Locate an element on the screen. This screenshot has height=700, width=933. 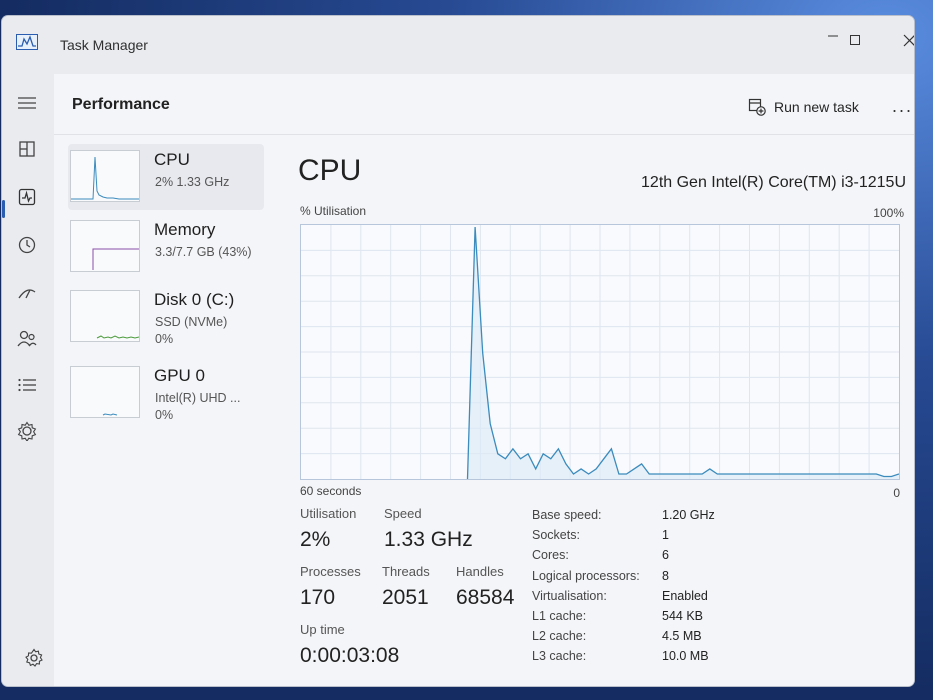
details-icon is located at coordinates (27, 385).